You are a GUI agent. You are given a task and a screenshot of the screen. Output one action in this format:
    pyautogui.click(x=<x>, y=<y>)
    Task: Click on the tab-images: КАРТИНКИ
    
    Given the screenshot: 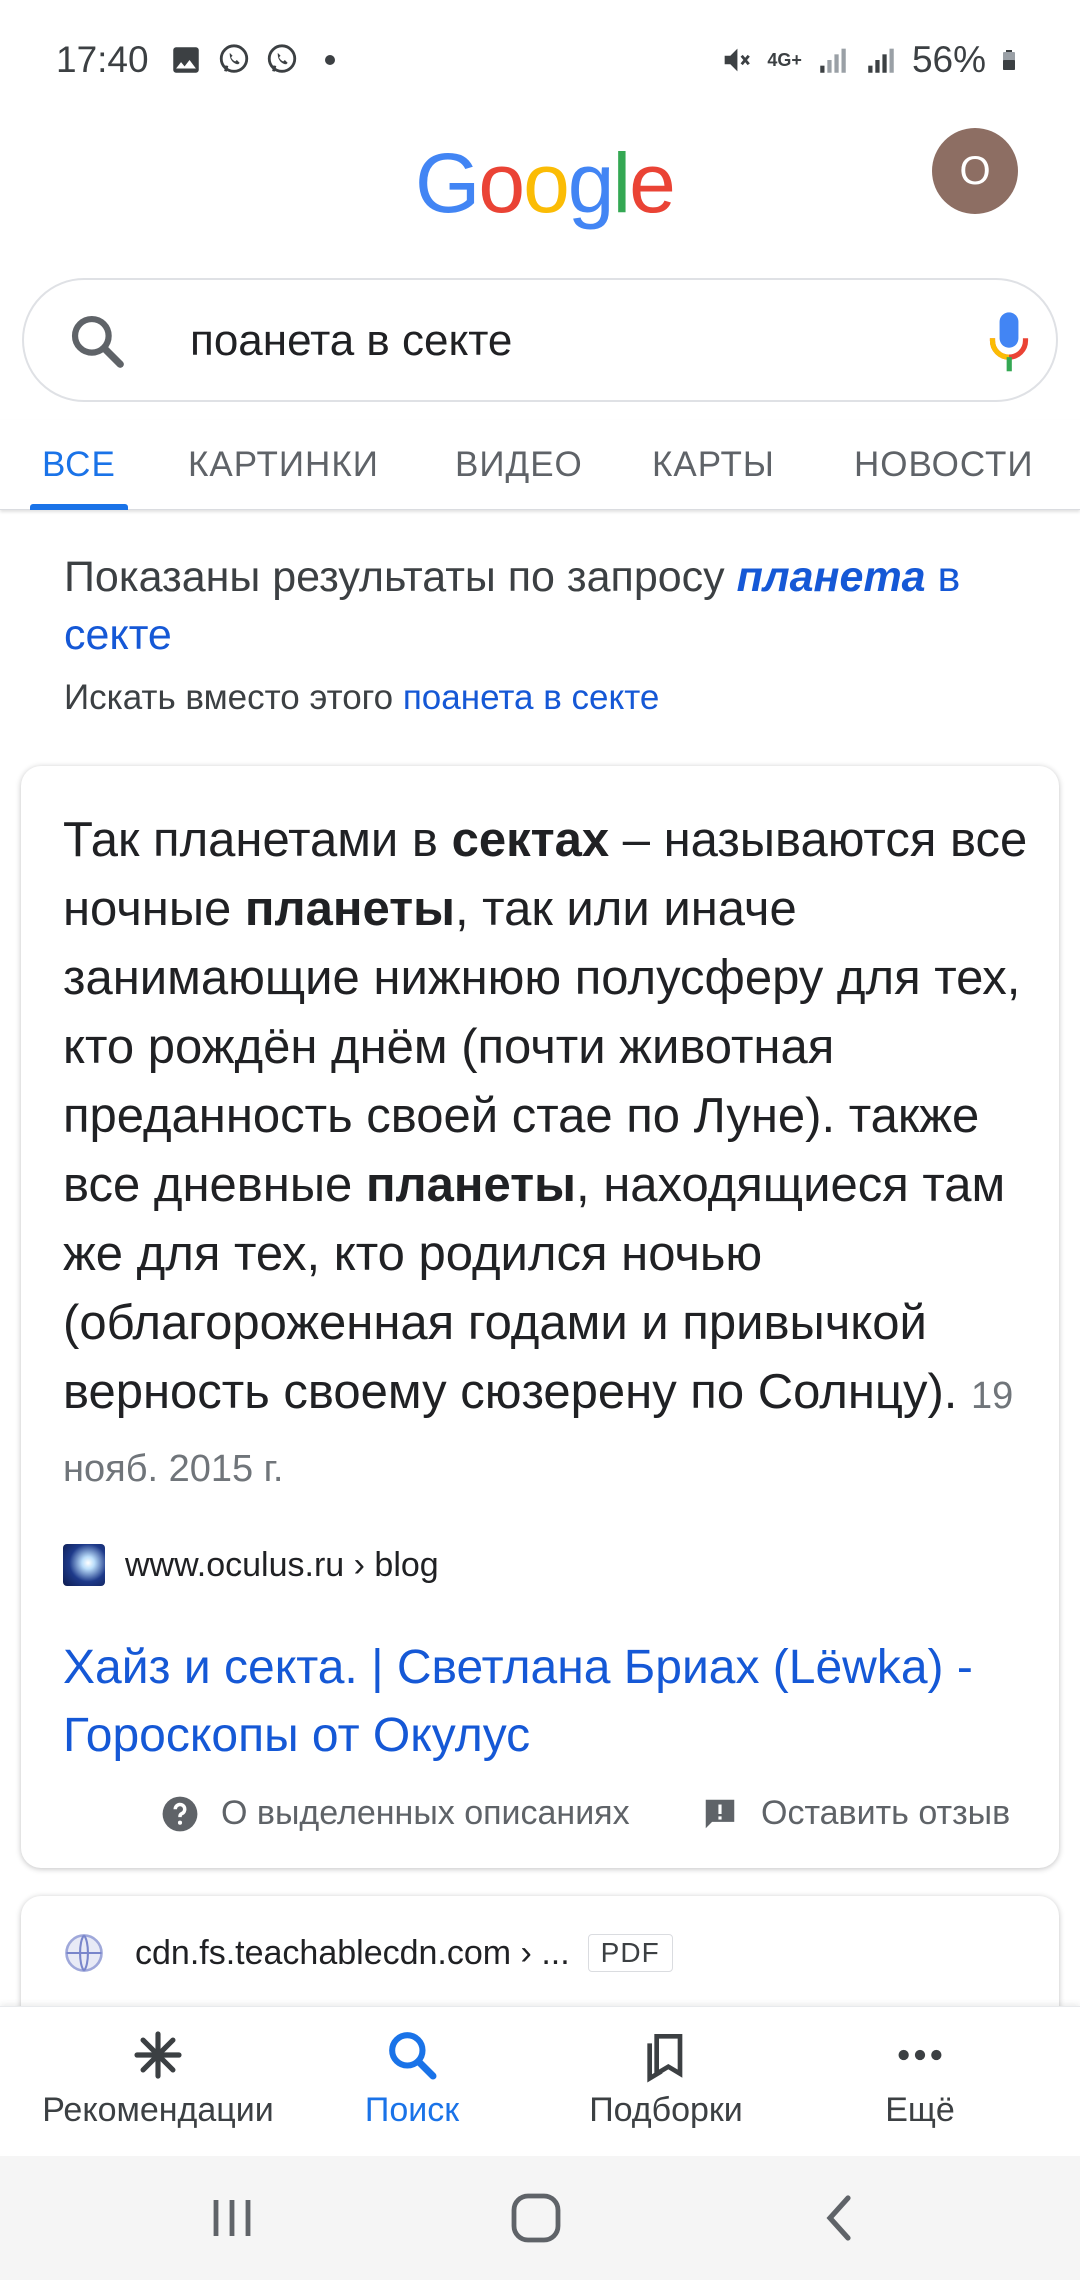 What is the action you would take?
    pyautogui.click(x=283, y=465)
    